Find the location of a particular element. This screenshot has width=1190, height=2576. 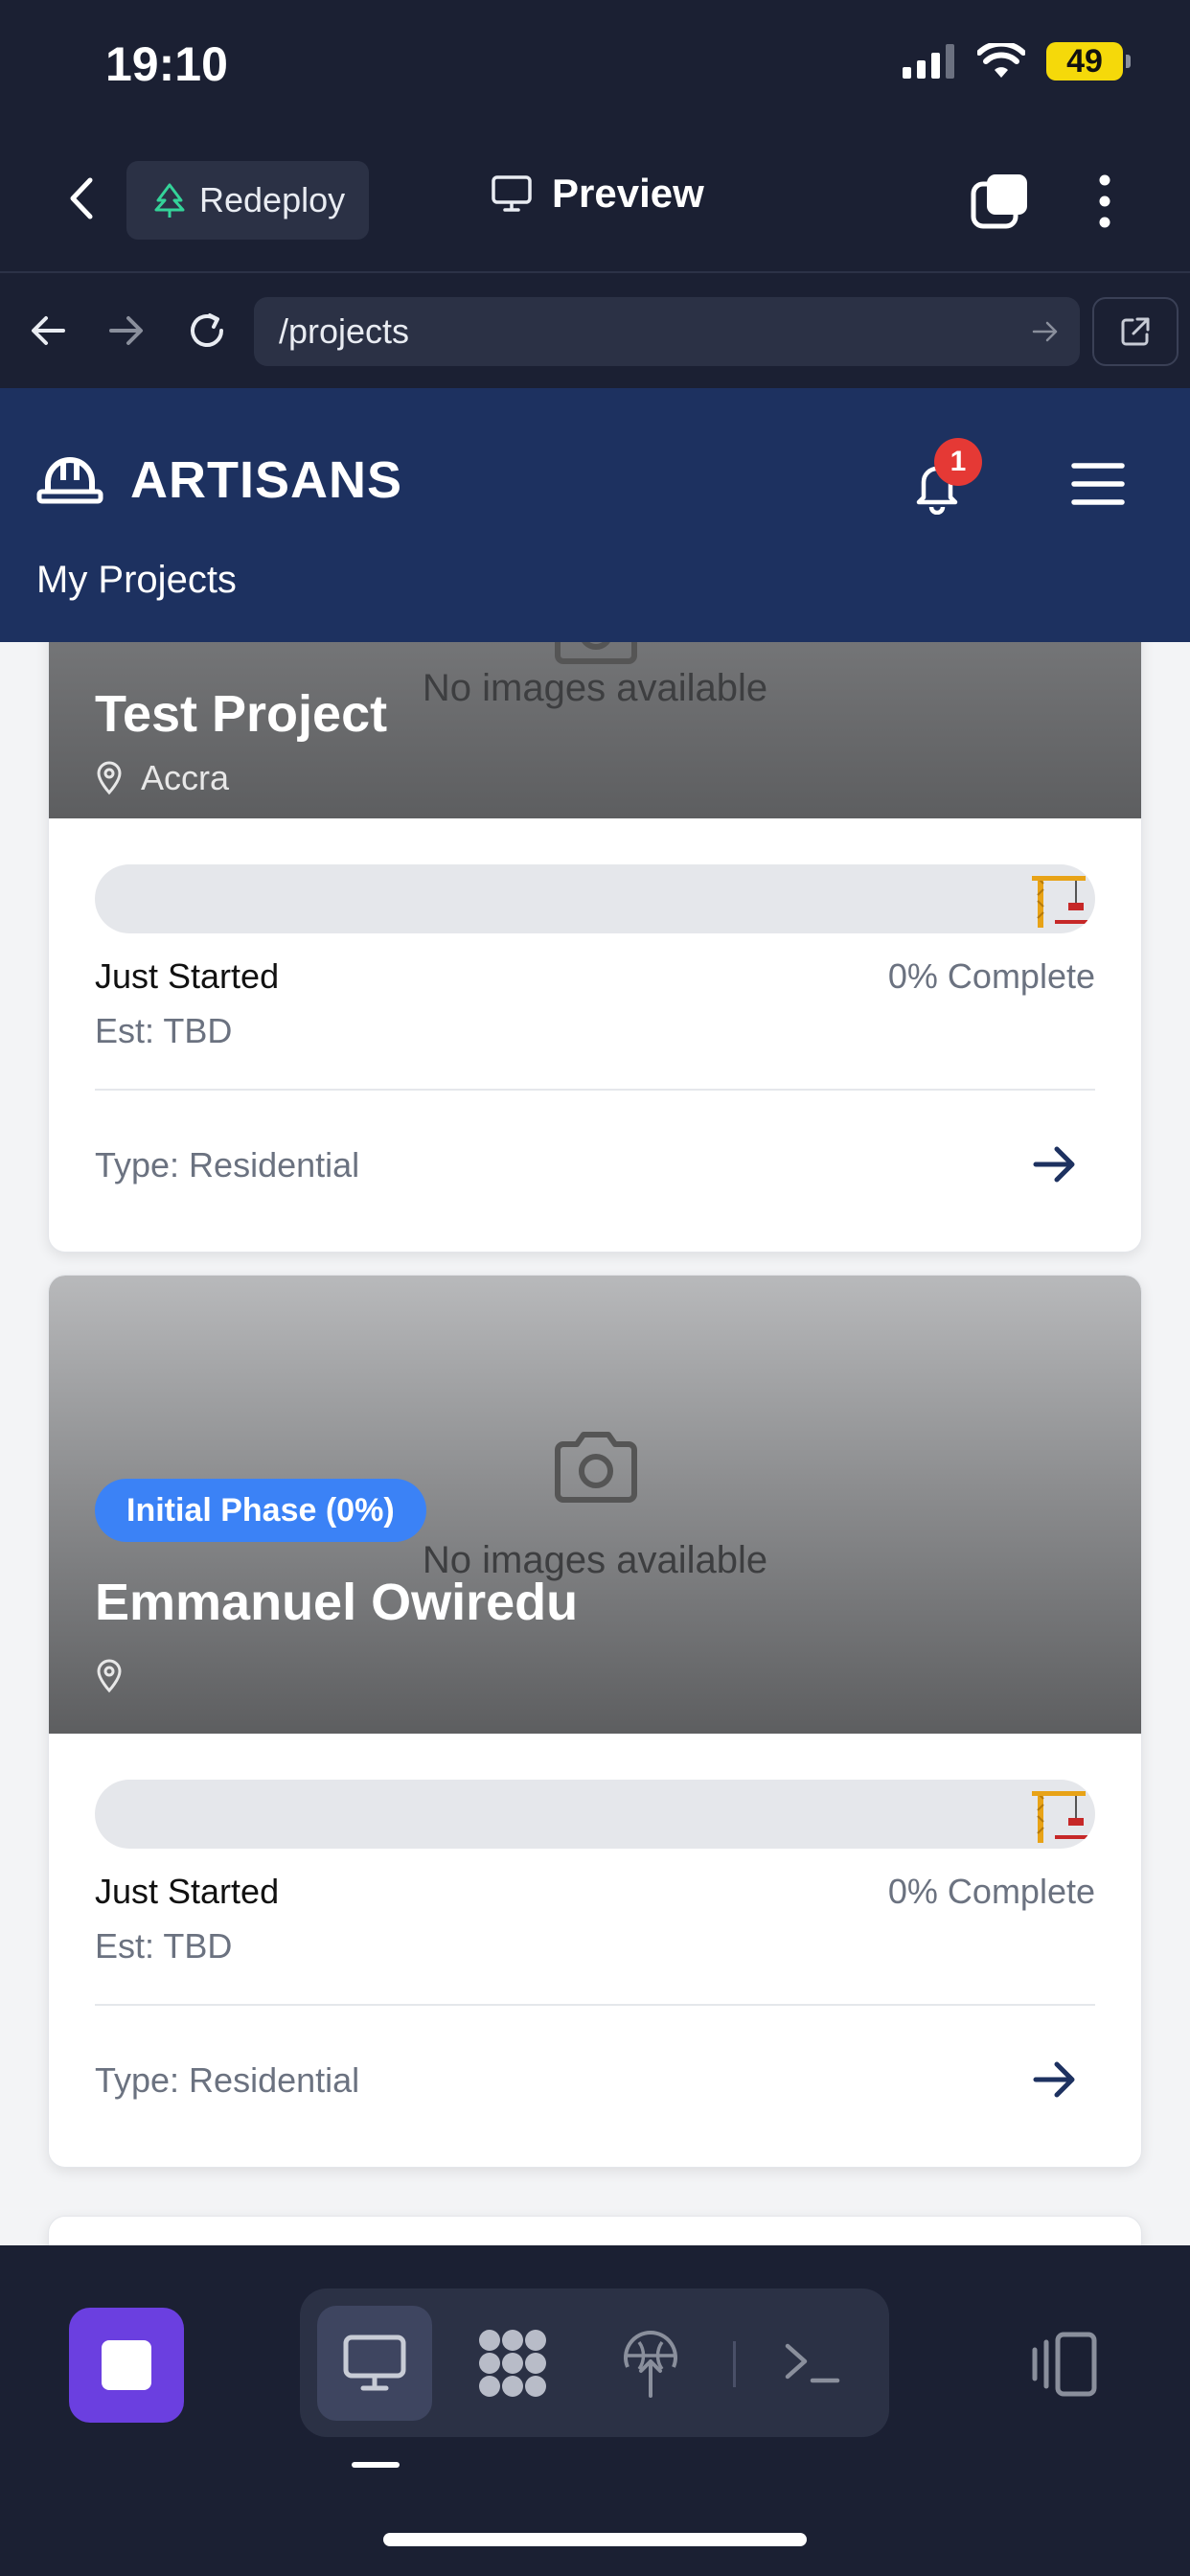

terminal-button is located at coordinates (812, 2363).